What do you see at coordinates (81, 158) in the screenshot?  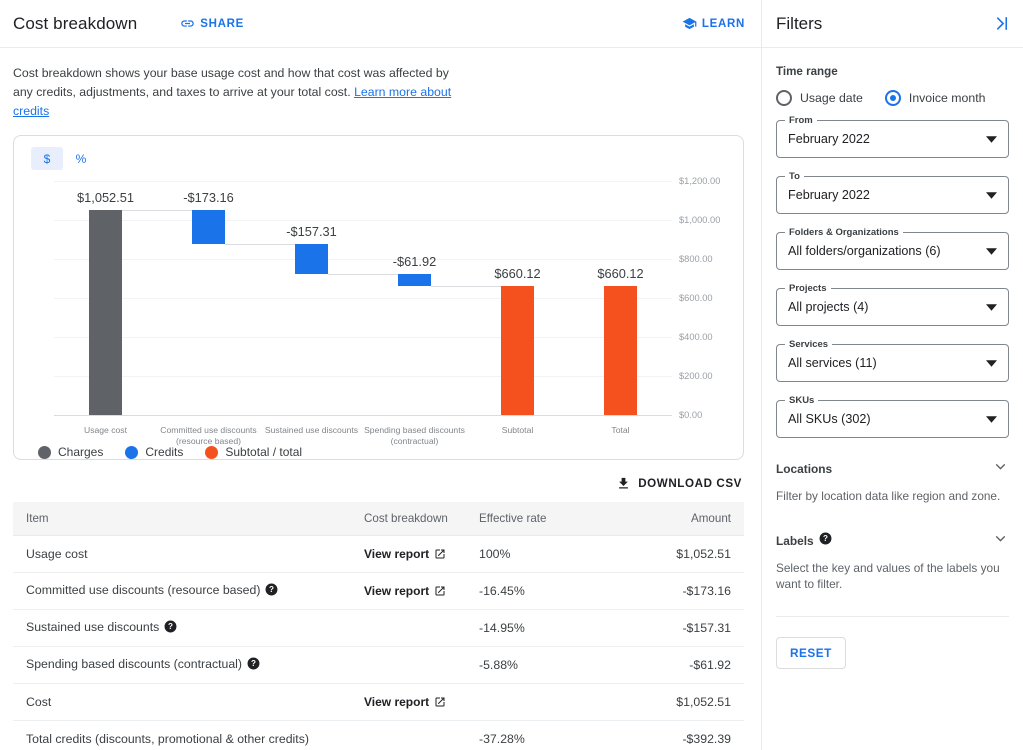 I see `toggle-percent: %` at bounding box center [81, 158].